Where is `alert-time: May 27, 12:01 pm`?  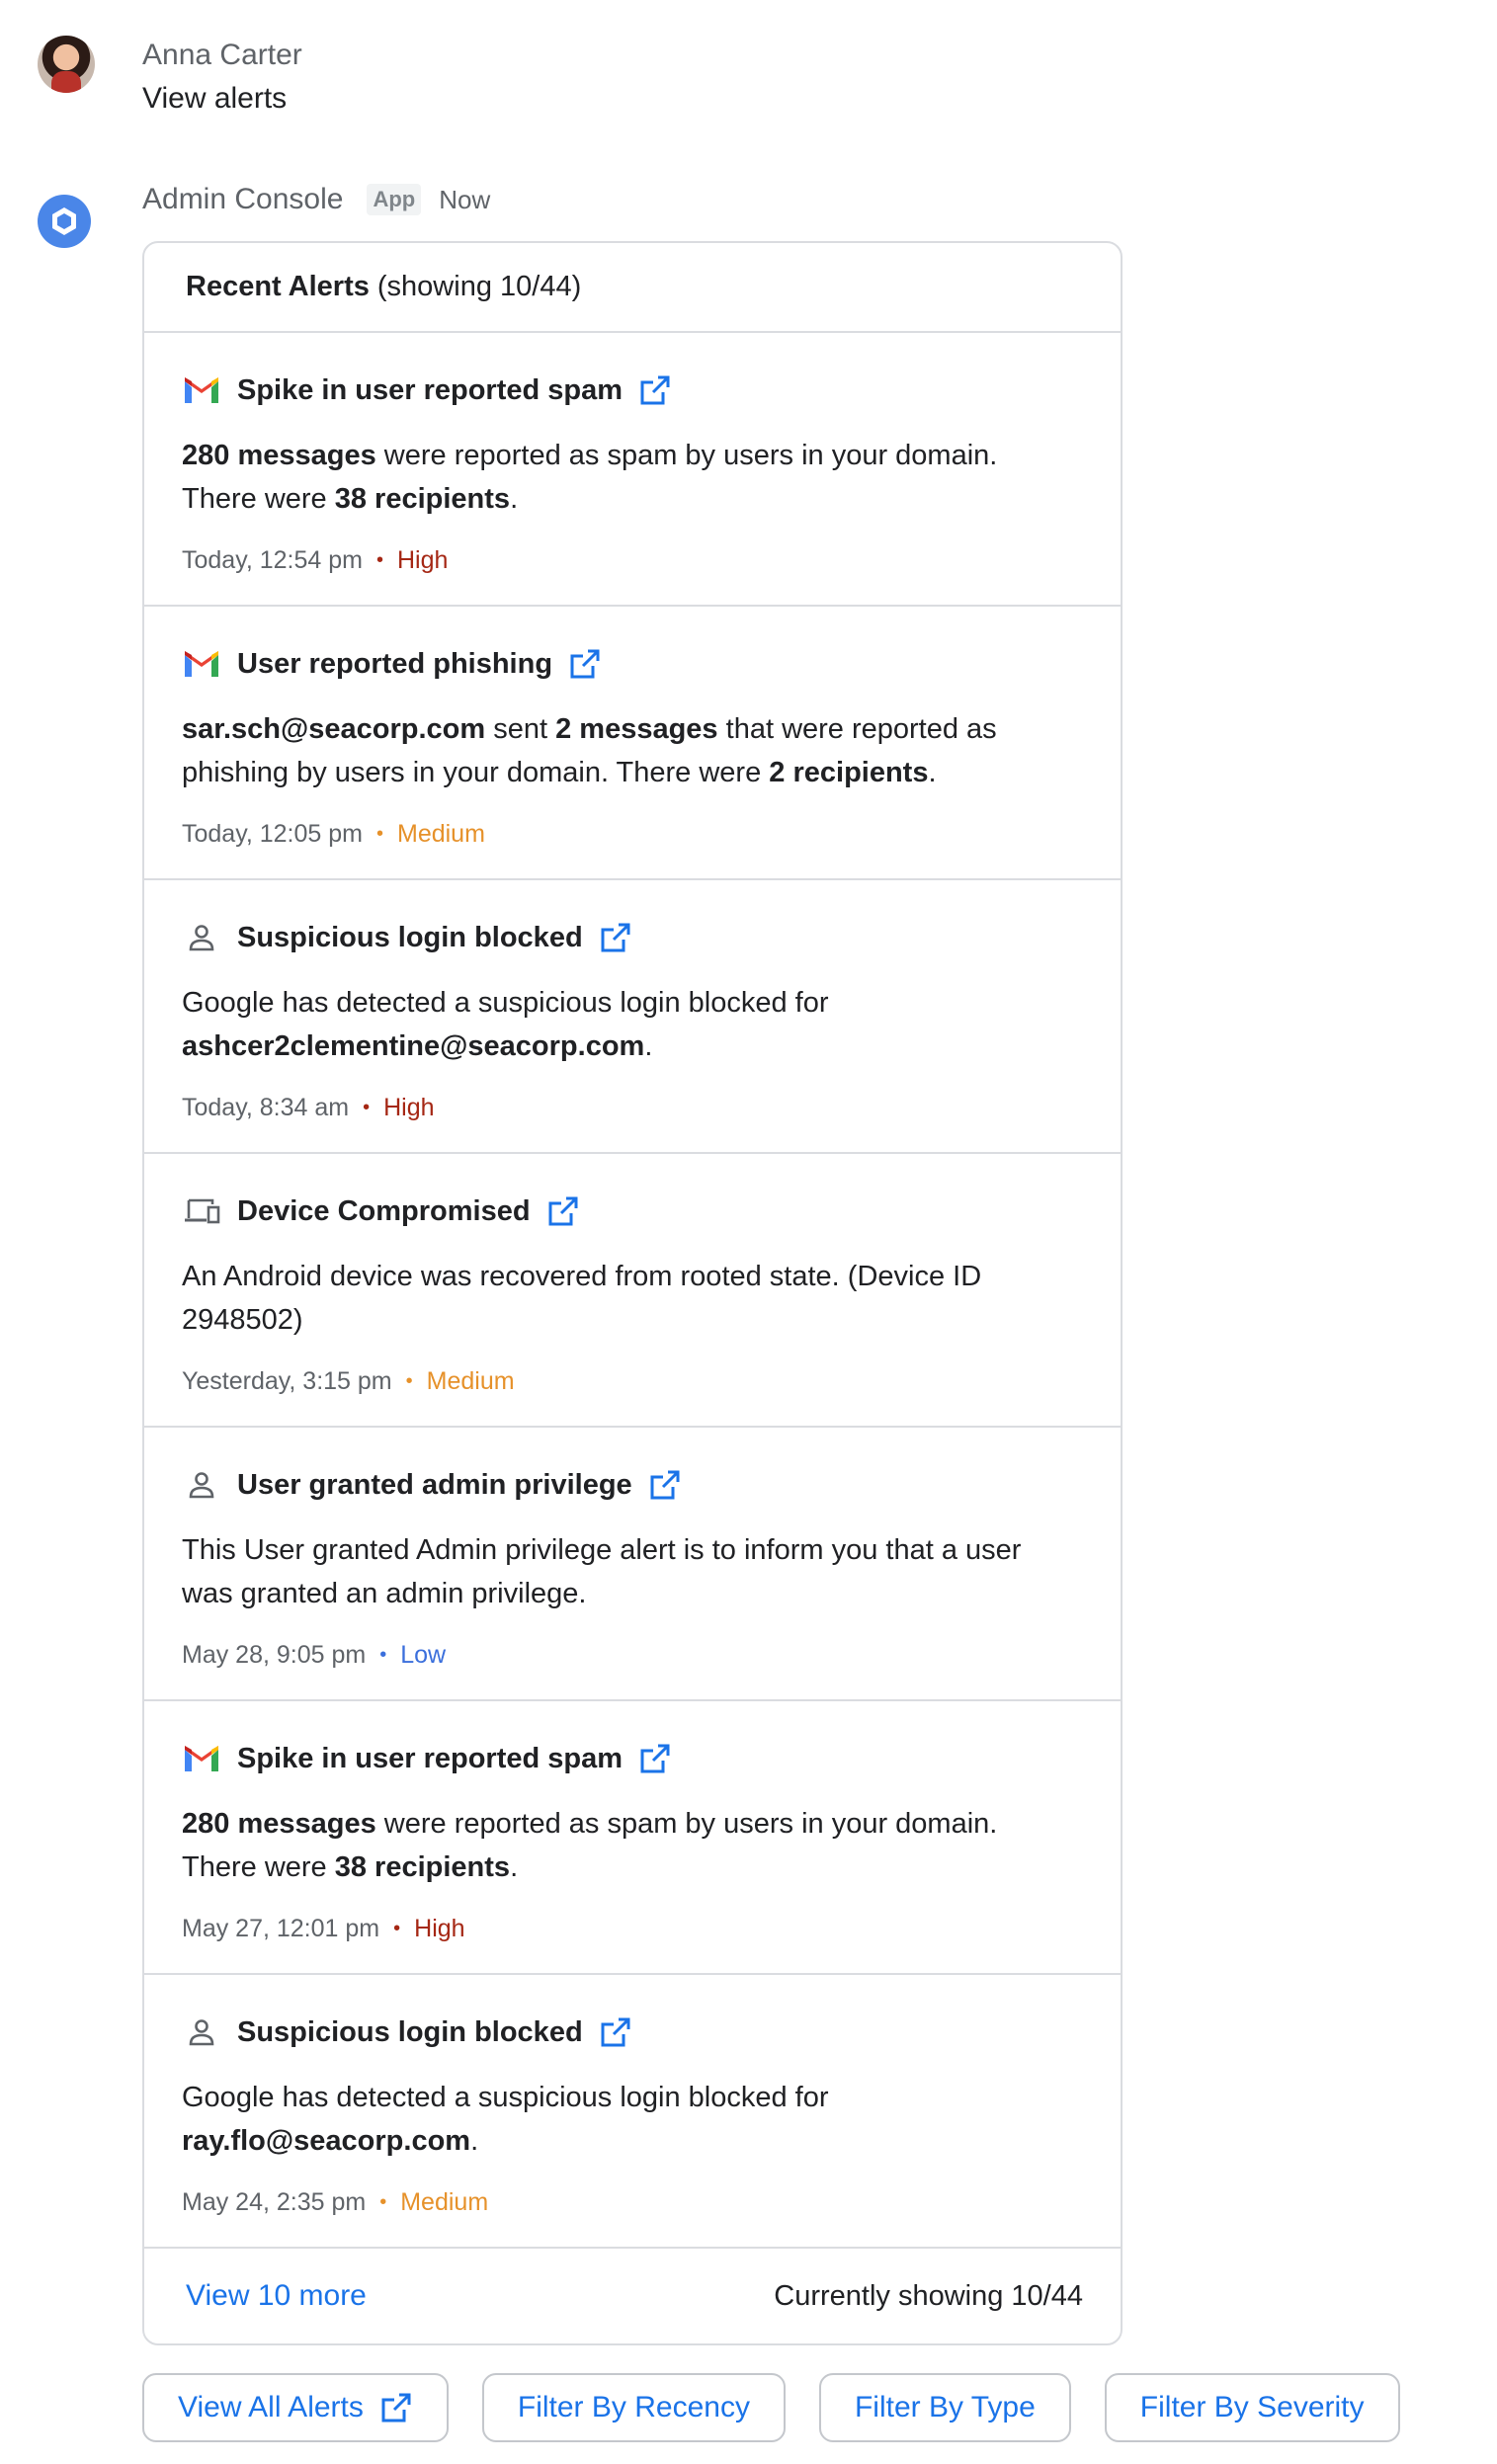
alert-time: May 27, 12:01 pm is located at coordinates (281, 1928).